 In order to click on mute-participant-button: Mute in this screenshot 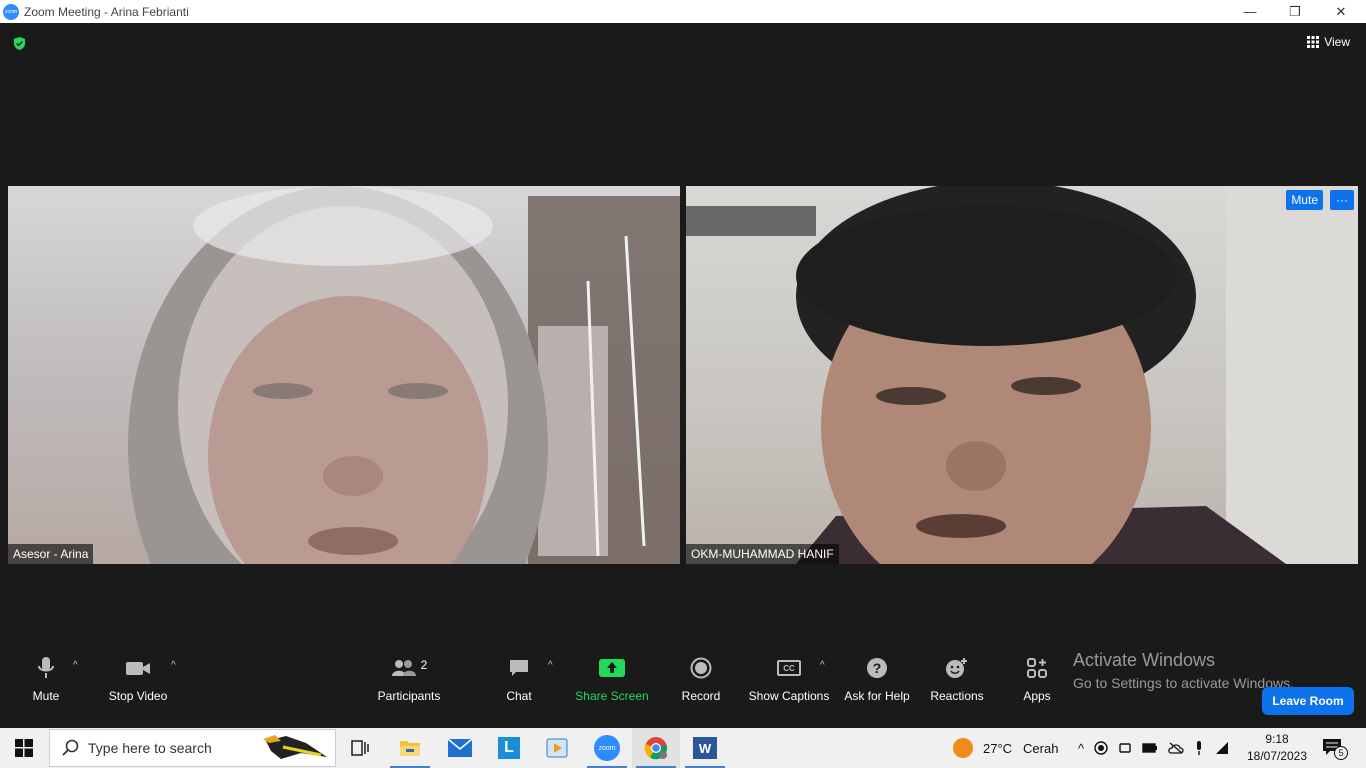, I will do `click(1304, 200)`.